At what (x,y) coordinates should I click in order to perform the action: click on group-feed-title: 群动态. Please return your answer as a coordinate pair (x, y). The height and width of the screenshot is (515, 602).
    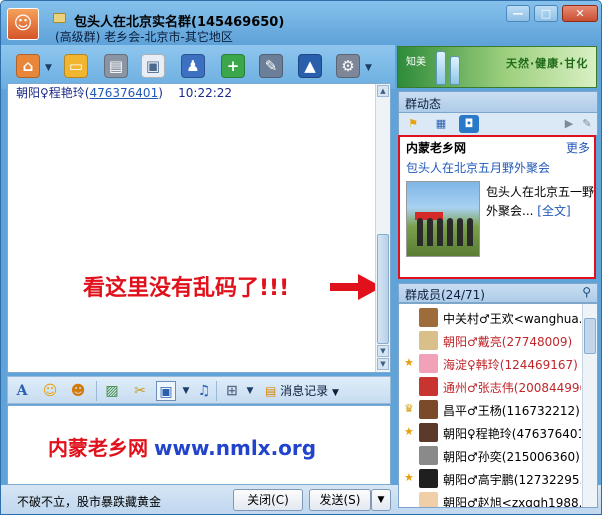
    Looking at the image, I should click on (423, 104).